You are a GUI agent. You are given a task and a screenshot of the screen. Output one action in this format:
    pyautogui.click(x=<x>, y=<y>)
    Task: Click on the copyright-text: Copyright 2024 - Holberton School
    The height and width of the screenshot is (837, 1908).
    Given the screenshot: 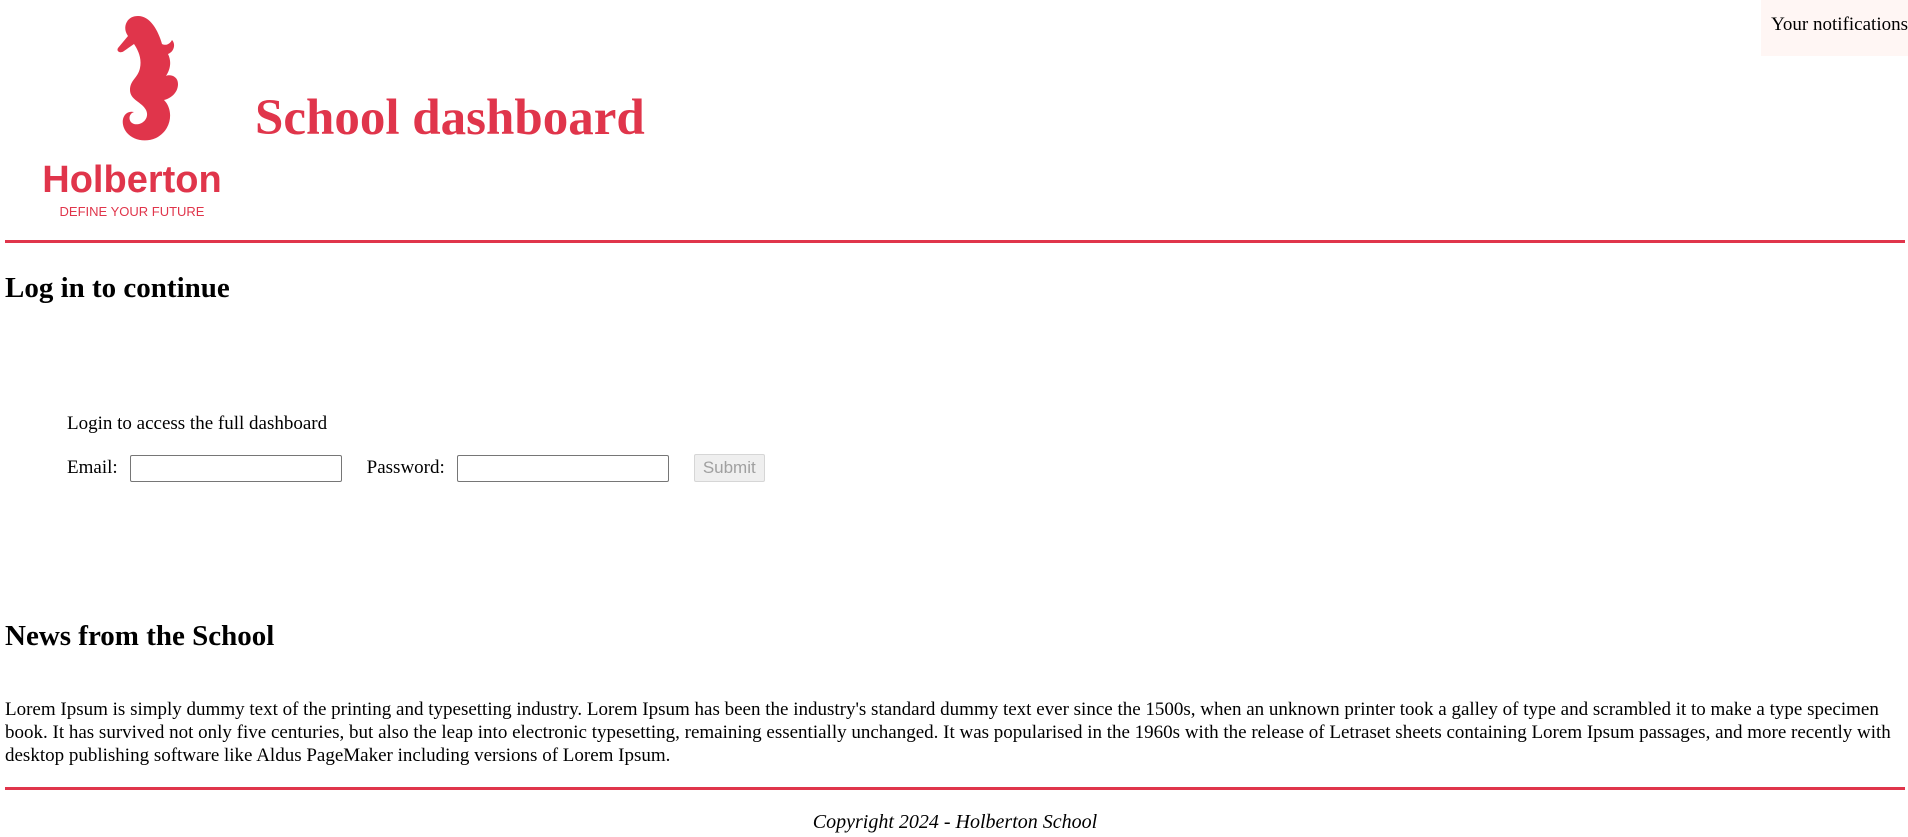 What is the action you would take?
    pyautogui.click(x=955, y=822)
    